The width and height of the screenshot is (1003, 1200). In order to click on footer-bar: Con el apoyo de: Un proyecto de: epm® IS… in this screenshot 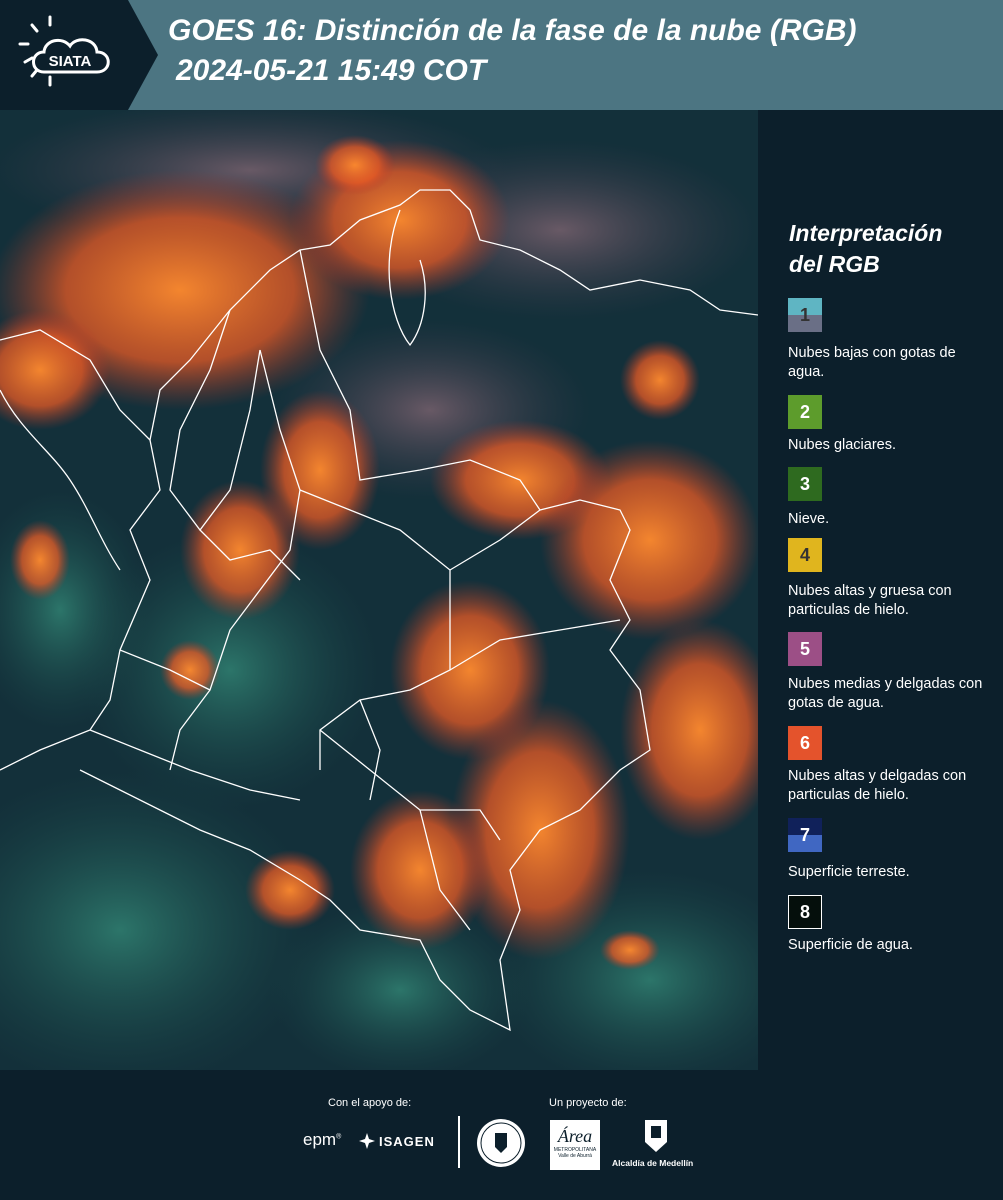, I will do `click(501, 1135)`.